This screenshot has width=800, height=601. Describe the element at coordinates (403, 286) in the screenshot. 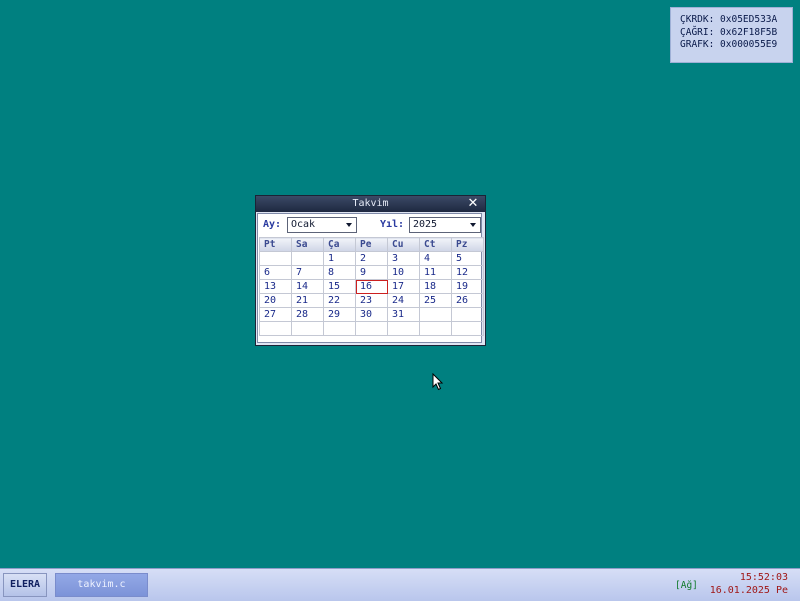

I see `calendar-day: 17` at that location.